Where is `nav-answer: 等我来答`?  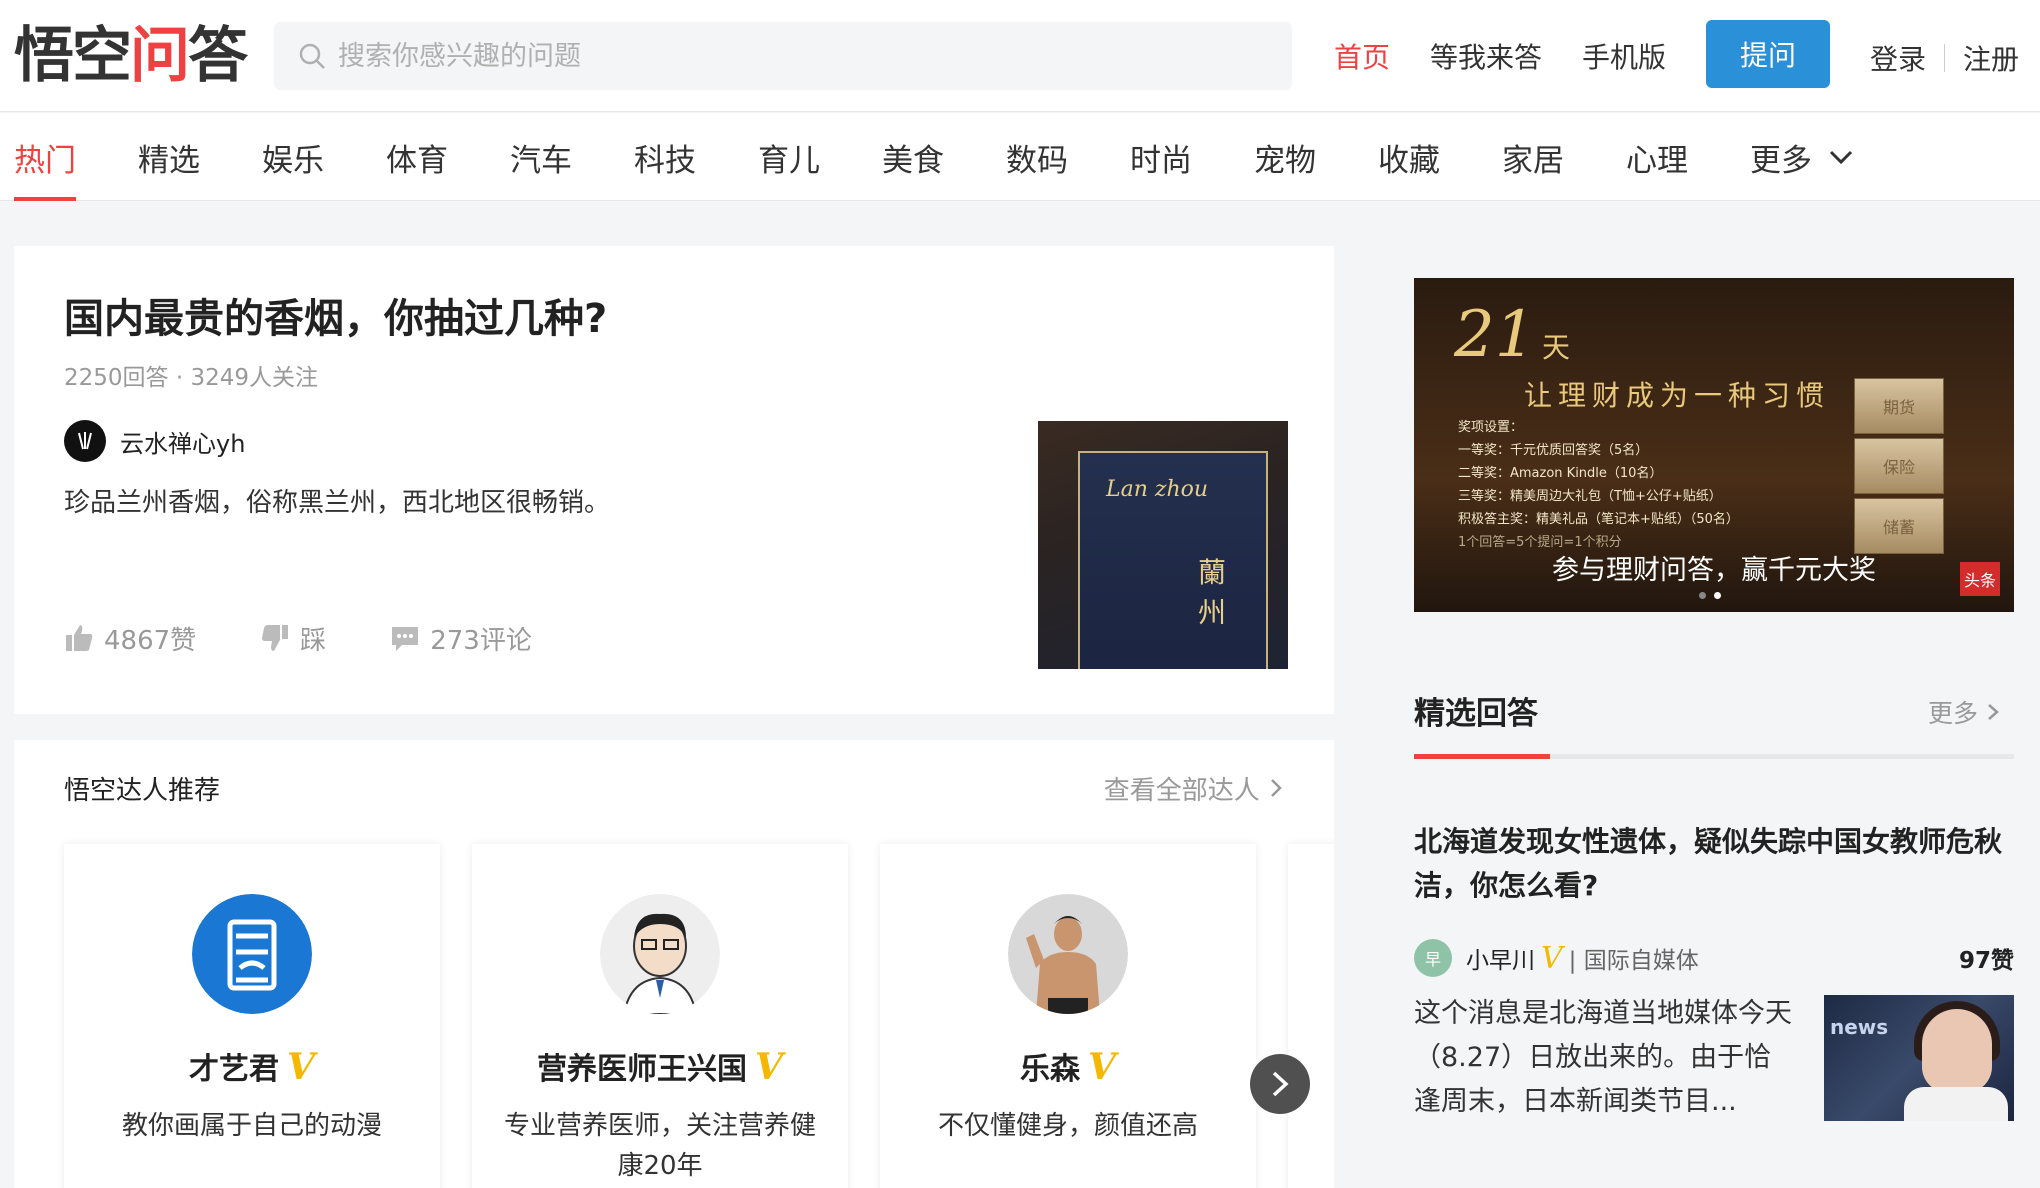
nav-answer: 等我来答 is located at coordinates (1486, 56).